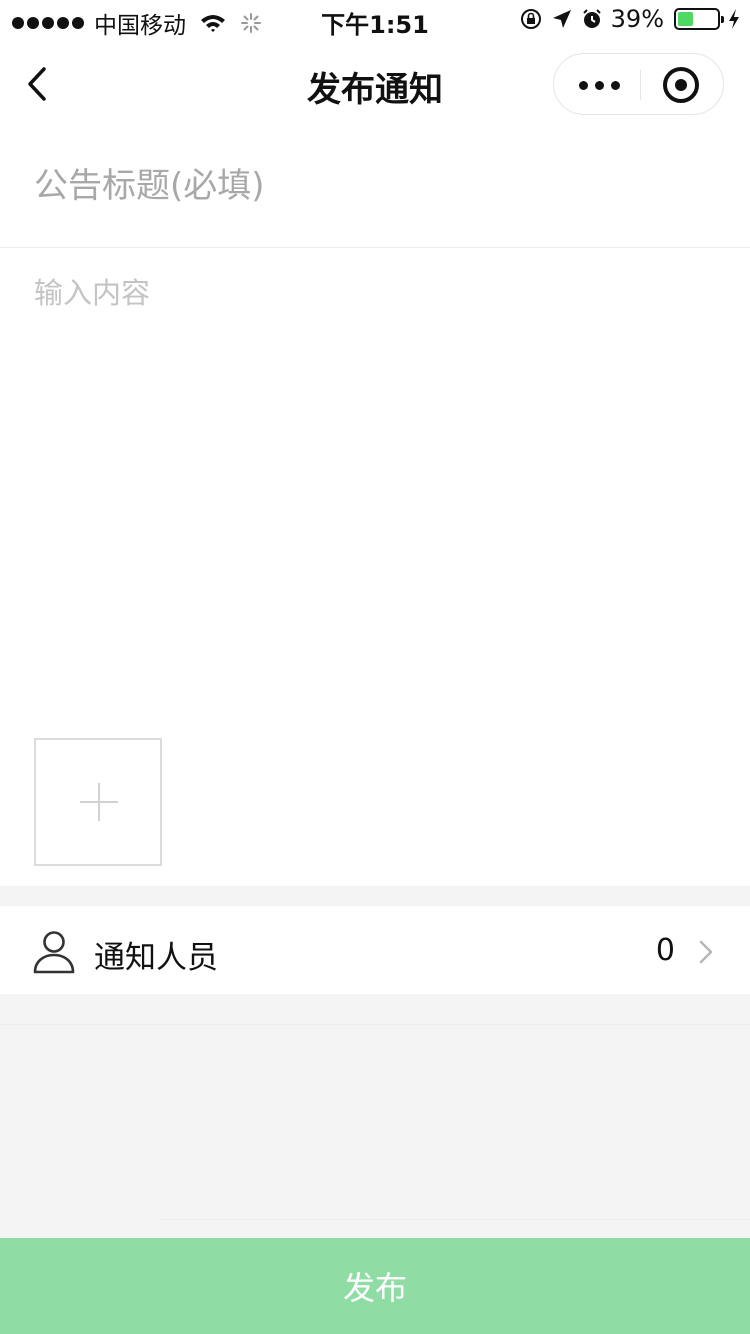  Describe the element at coordinates (375, 247) in the screenshot. I see `form-divider` at that location.